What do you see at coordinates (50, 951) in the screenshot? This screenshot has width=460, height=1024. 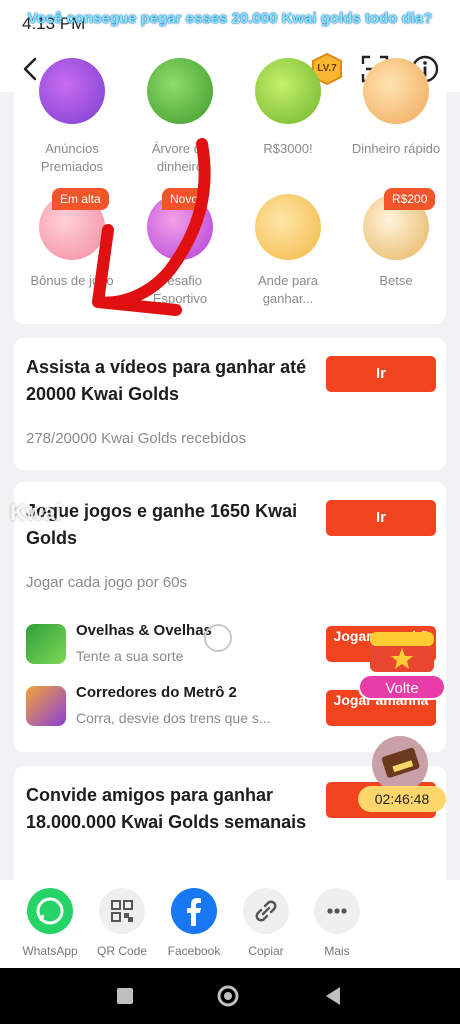 I see `share-label: WhatsApp` at bounding box center [50, 951].